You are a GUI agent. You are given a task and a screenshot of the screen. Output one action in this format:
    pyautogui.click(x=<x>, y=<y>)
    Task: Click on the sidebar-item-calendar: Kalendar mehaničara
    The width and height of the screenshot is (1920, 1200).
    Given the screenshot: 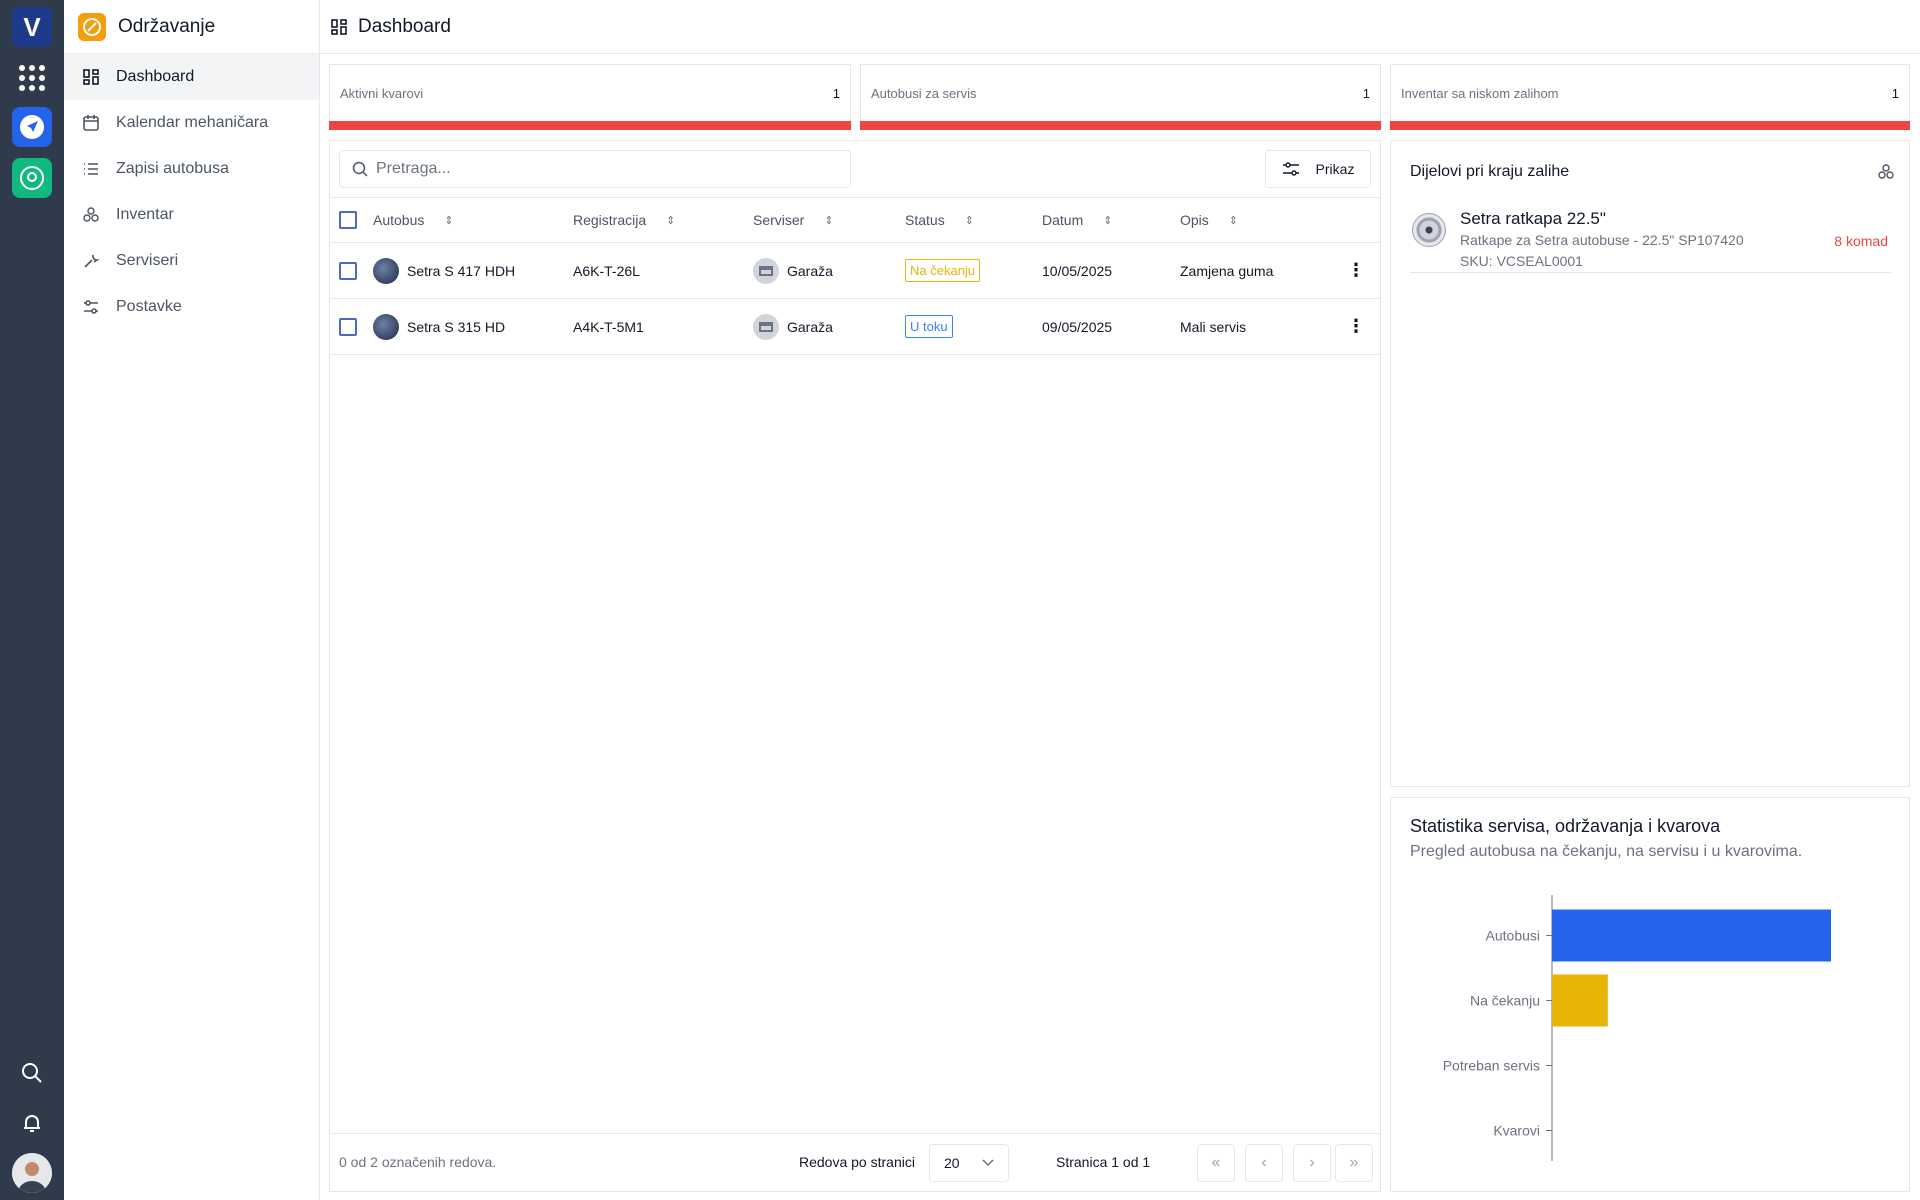 What is the action you would take?
    pyautogui.click(x=191, y=123)
    